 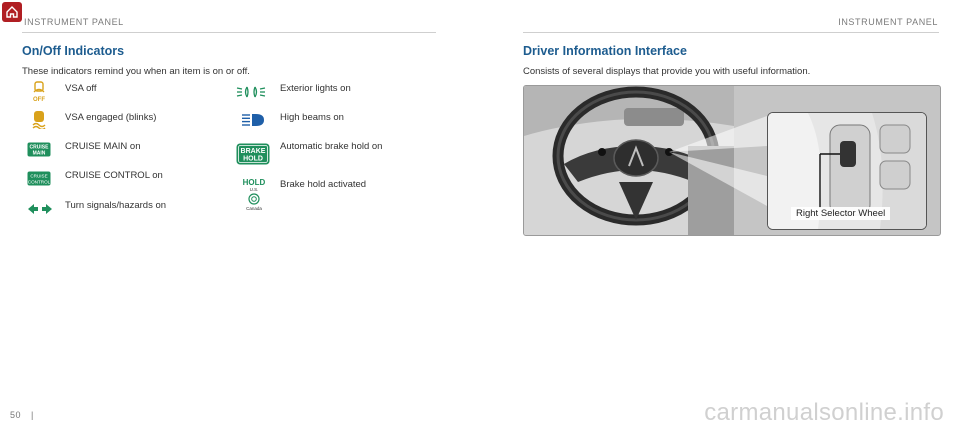 I want to click on home-button, so click(x=12, y=12).